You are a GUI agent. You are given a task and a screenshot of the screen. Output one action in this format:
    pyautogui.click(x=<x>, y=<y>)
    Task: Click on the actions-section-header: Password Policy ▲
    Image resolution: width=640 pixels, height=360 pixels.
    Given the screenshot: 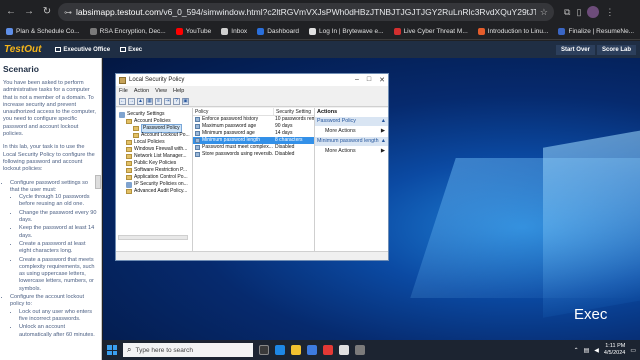 What is the action you would take?
    pyautogui.click(x=351, y=121)
    